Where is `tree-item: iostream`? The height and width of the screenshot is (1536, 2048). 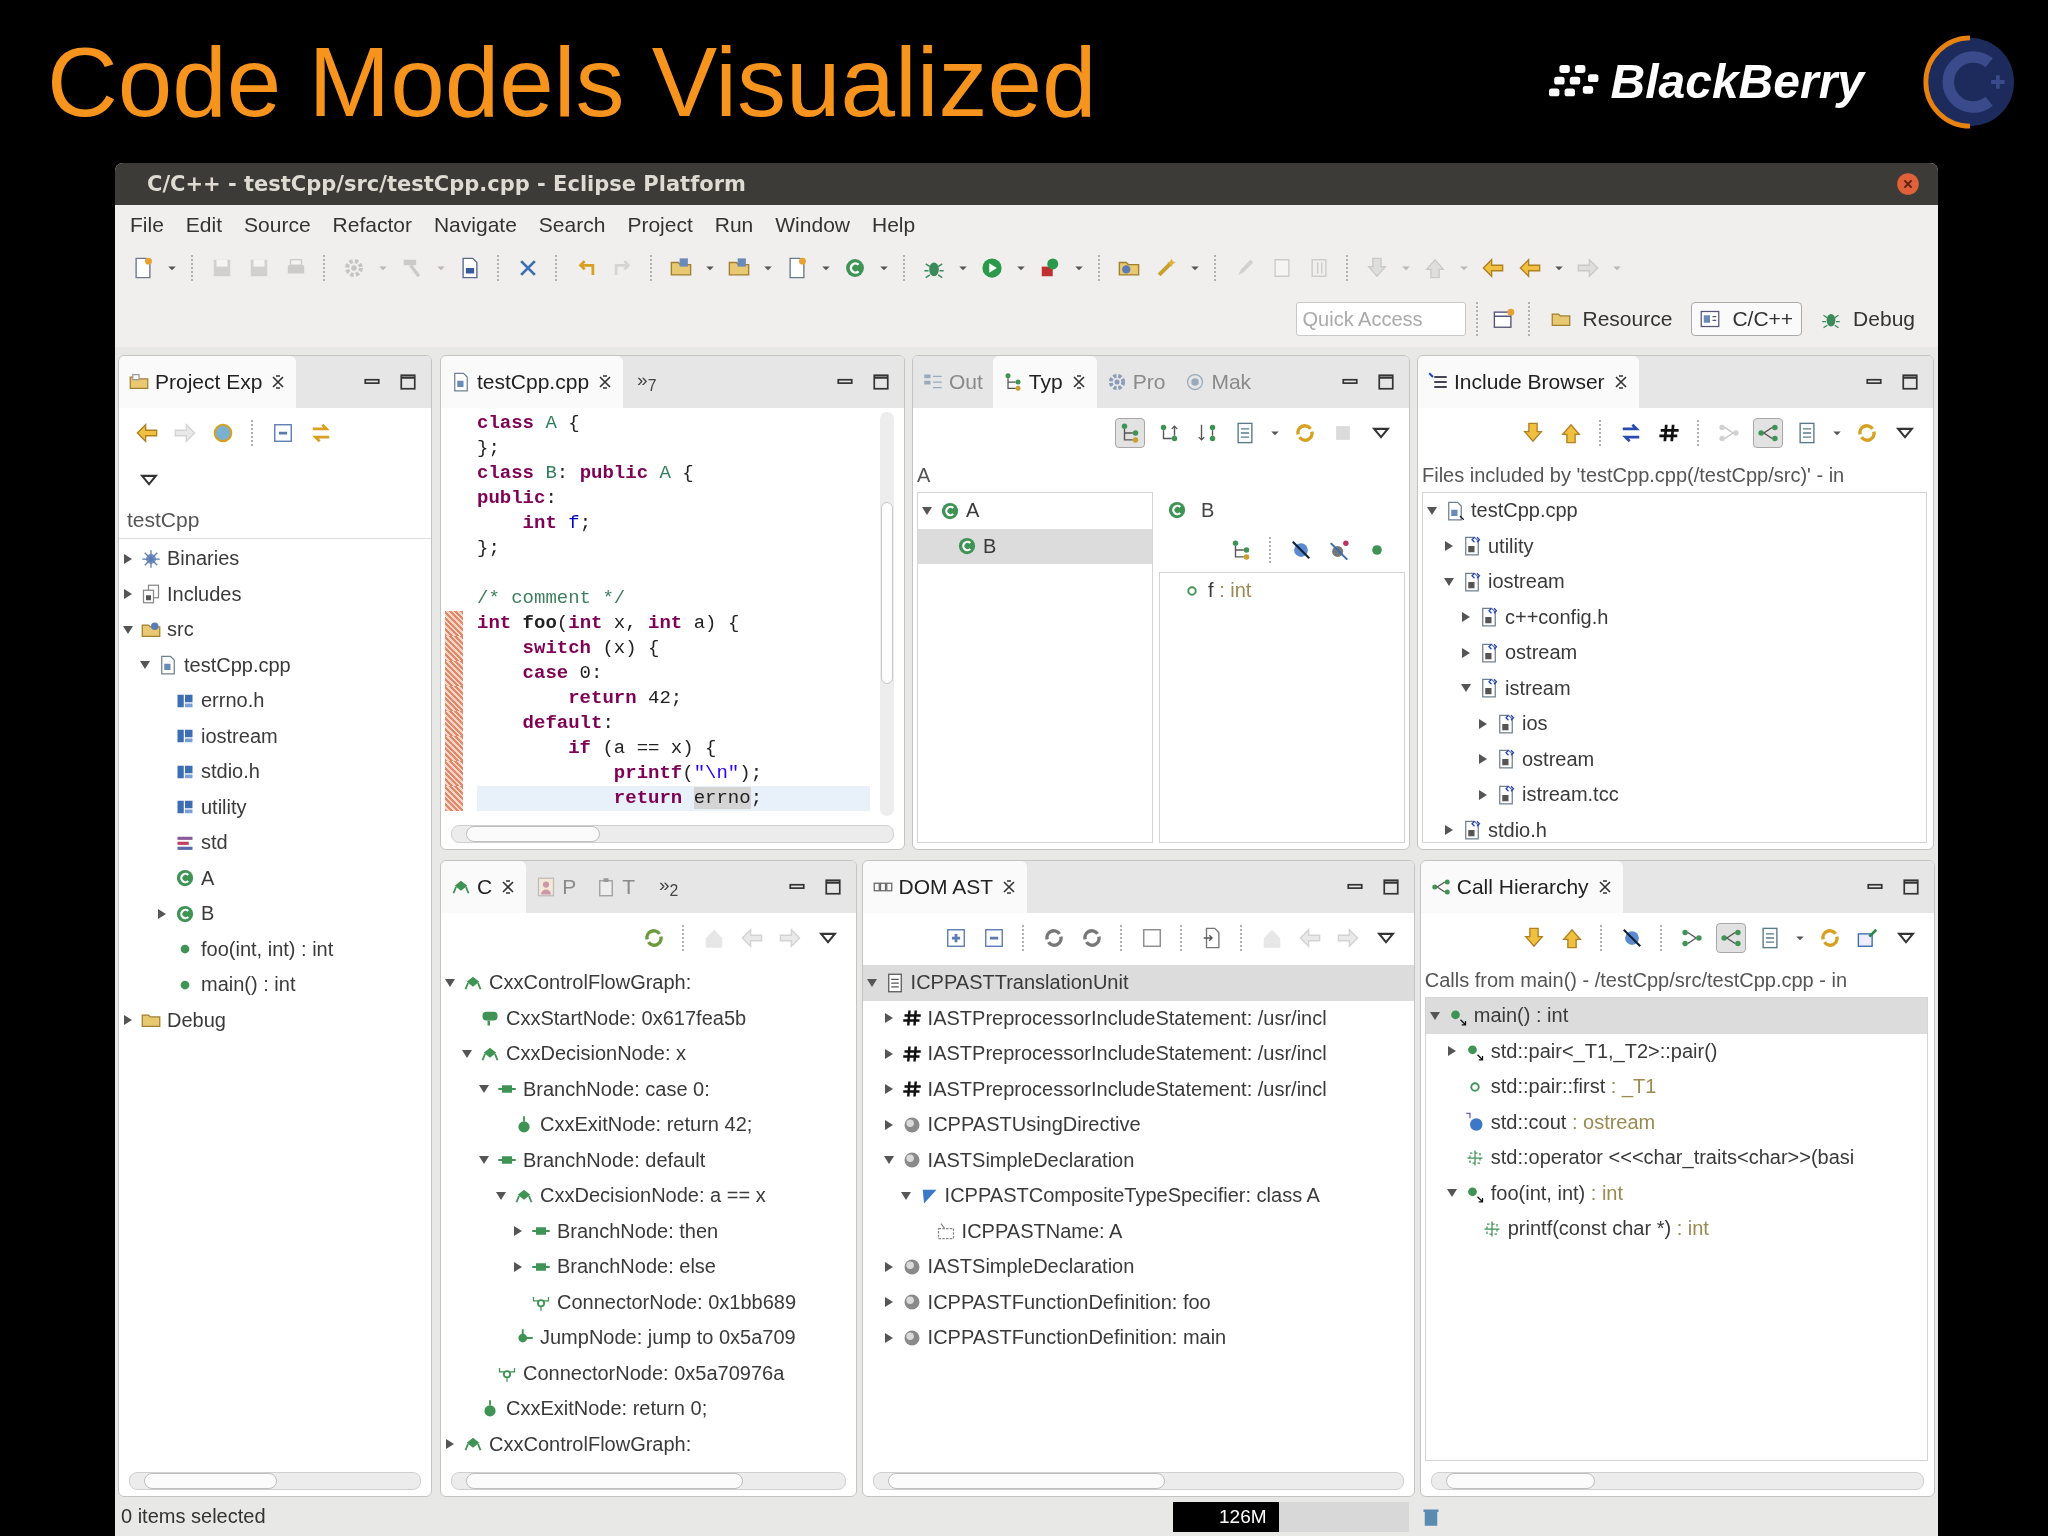 tree-item: iostream is located at coordinates (1674, 582).